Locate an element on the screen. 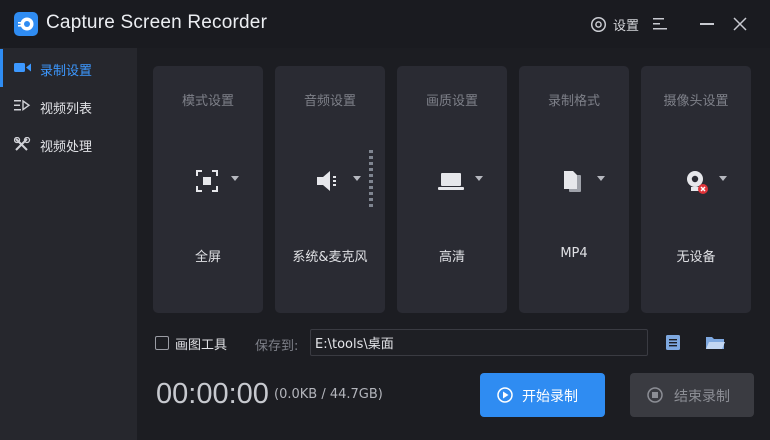 The width and height of the screenshot is (770, 440). start-recording-button: 开始录制 is located at coordinates (542, 395).